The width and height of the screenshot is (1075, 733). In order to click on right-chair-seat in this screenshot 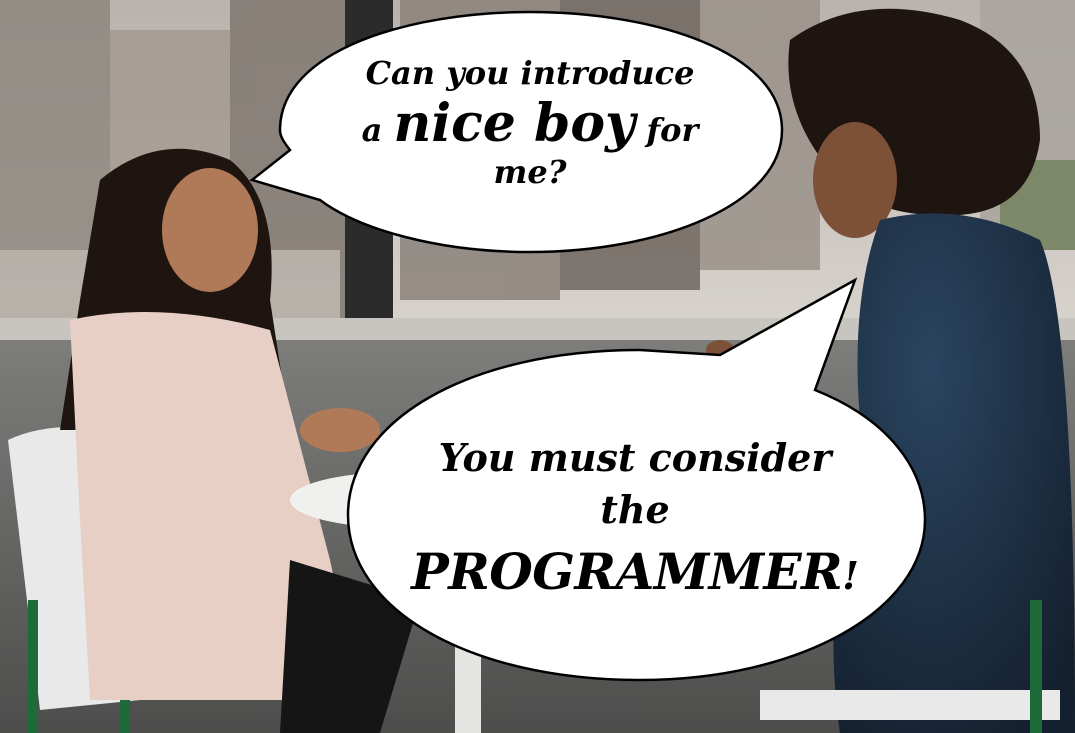, I will do `click(910, 705)`.